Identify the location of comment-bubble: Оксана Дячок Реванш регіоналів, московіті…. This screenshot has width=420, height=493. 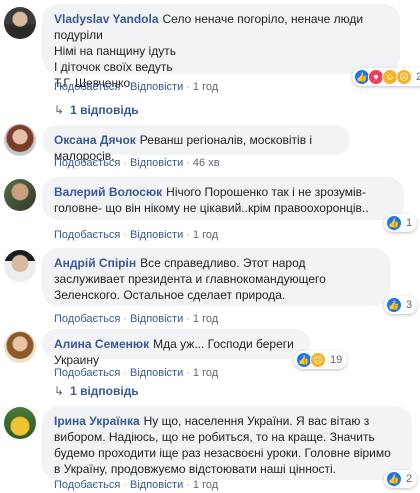
(196, 144).